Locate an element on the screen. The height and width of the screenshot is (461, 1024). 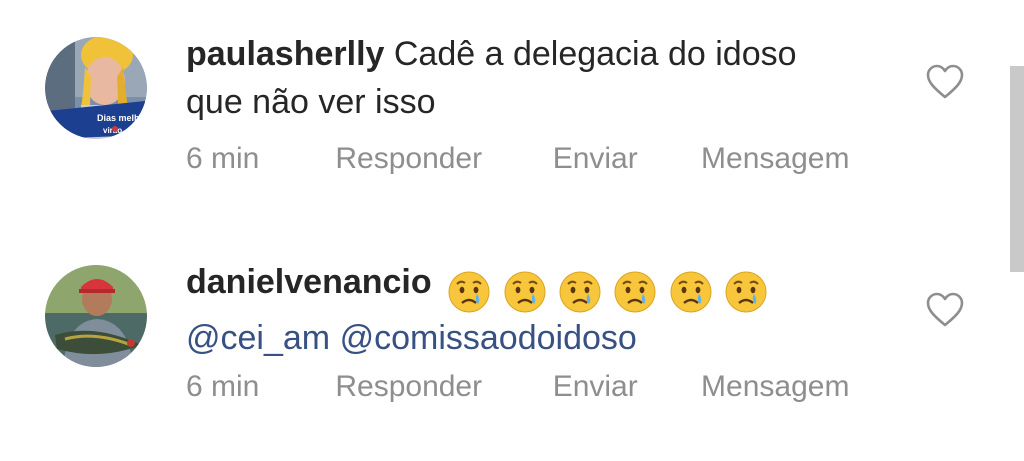
mention-link: @comissaodoidoso is located at coordinates (488, 338).